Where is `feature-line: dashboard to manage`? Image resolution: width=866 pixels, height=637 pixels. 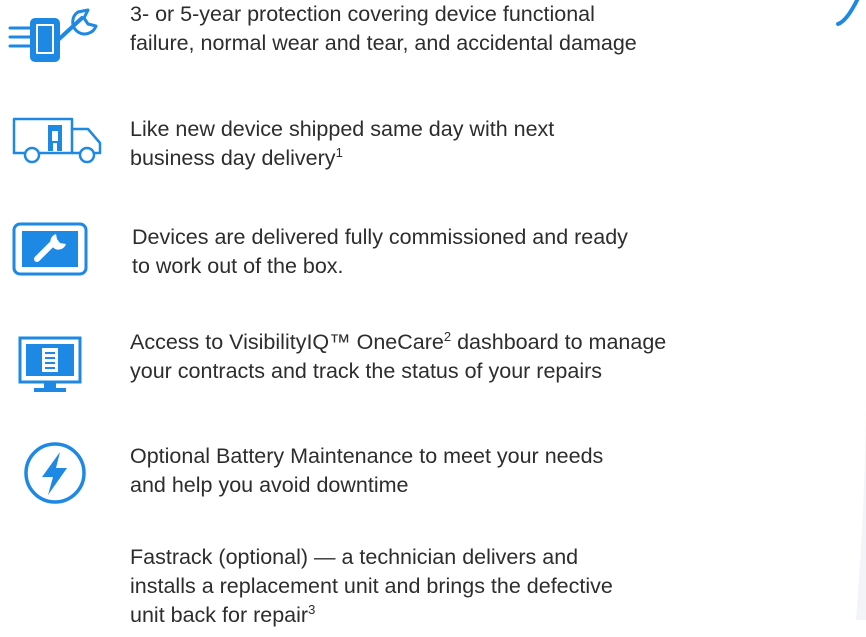 feature-line: dashboard to manage is located at coordinates (559, 342).